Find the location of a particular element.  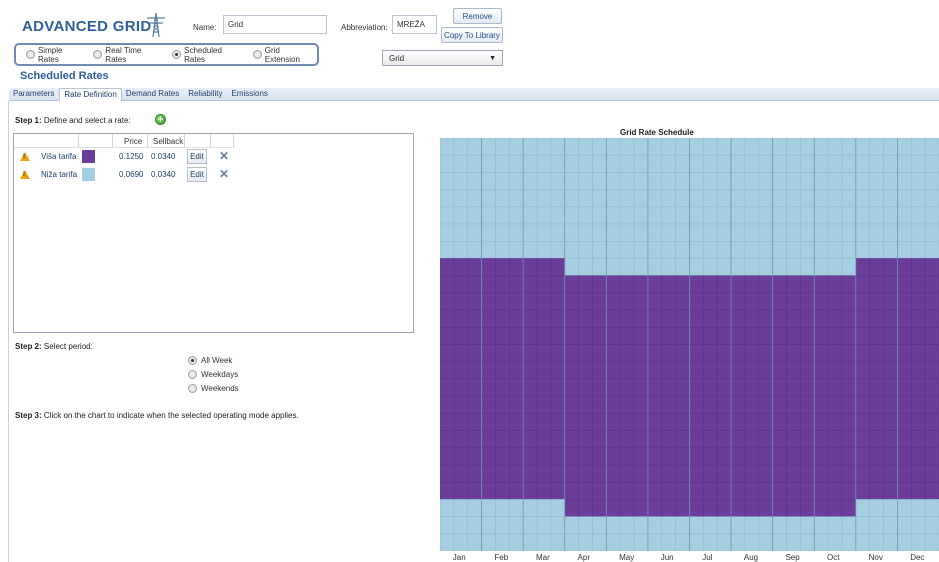

rate-row-low: ! Niža tarifa 0.0690 0.0340 Edit ✕ is located at coordinates (214, 175).